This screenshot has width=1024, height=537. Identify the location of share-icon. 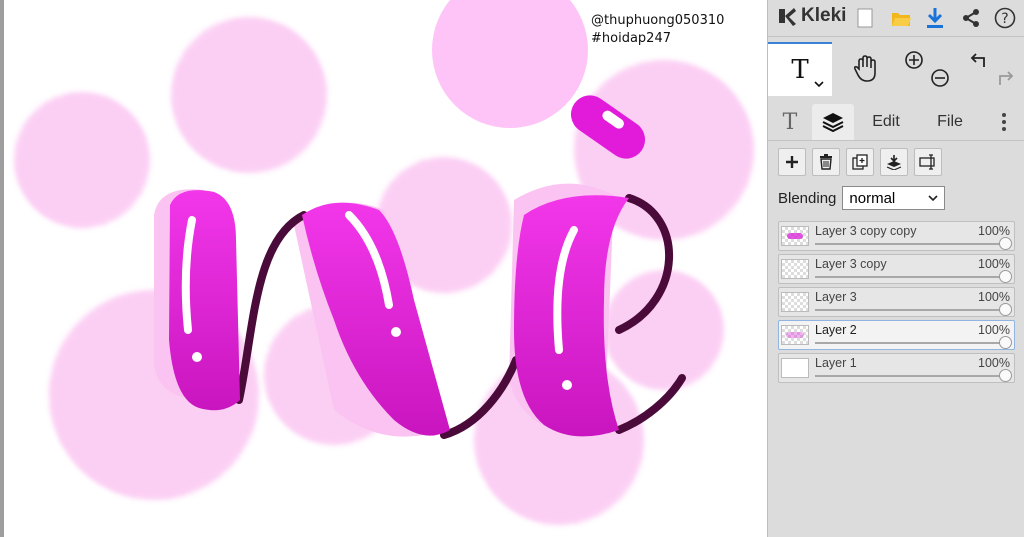
(971, 18).